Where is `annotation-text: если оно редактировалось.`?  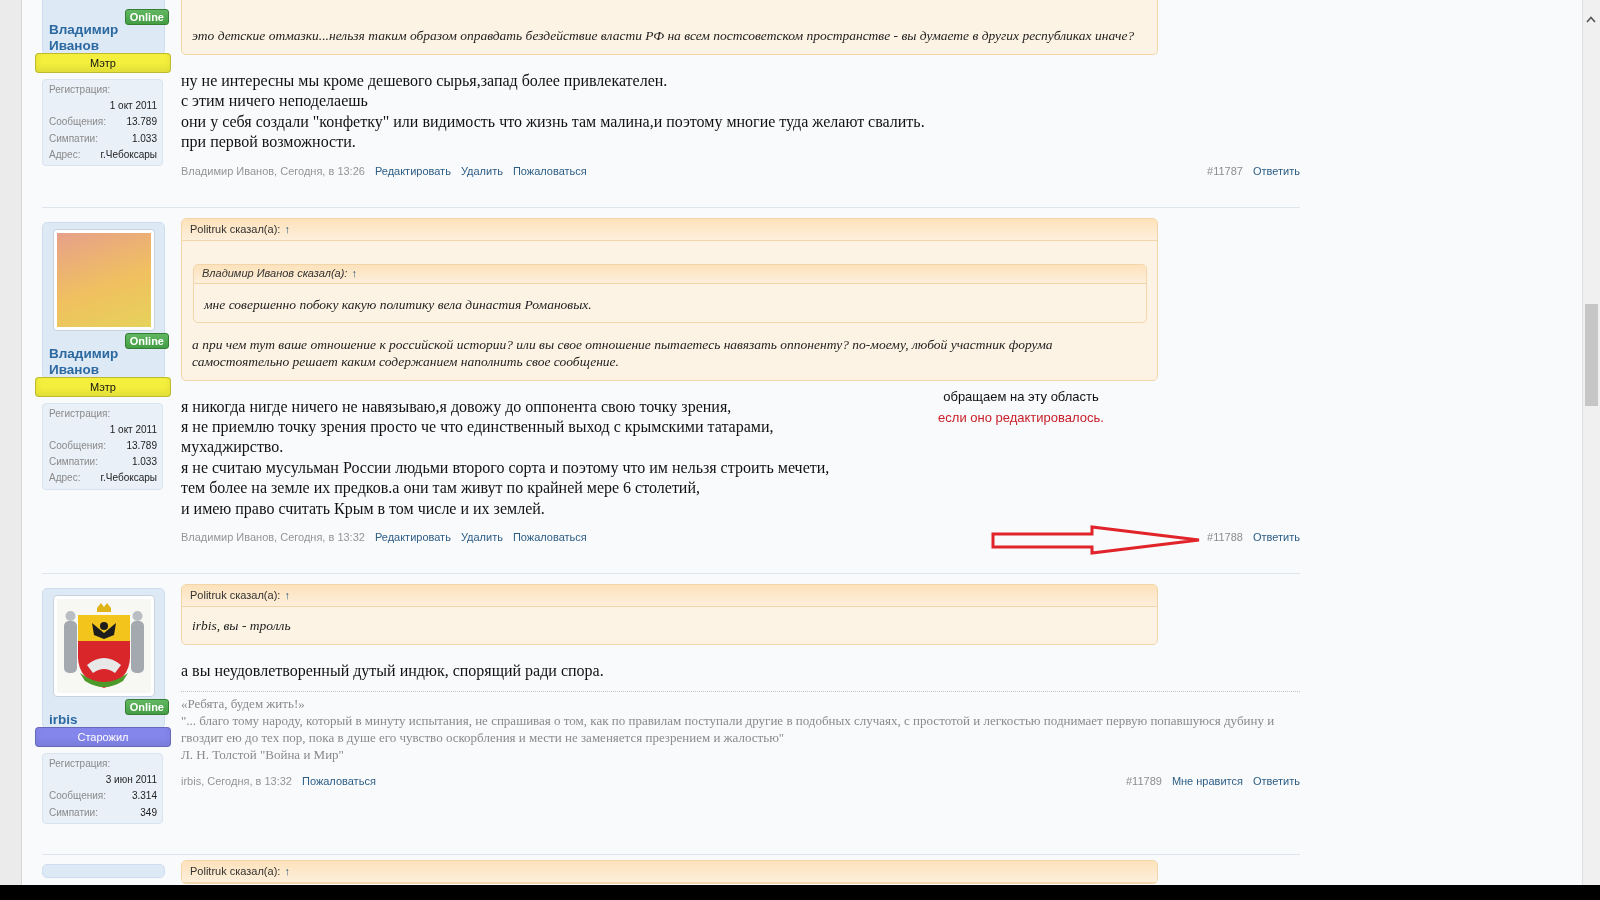
annotation-text: если оно редактировалось. is located at coordinates (1021, 417).